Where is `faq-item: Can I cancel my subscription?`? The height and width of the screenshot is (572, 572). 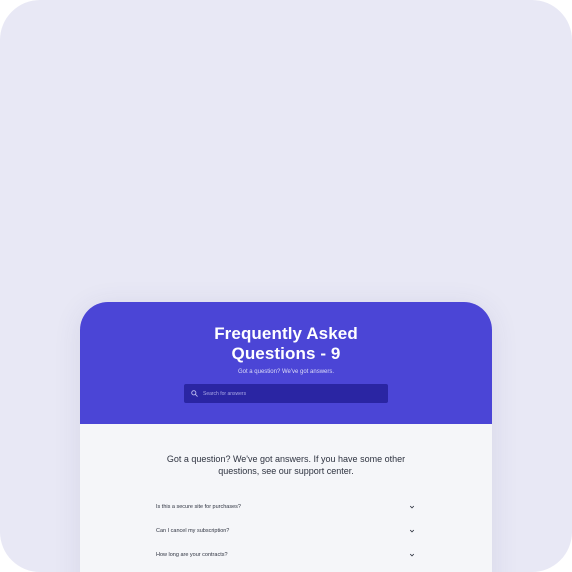 faq-item: Can I cancel my subscription? is located at coordinates (285, 531).